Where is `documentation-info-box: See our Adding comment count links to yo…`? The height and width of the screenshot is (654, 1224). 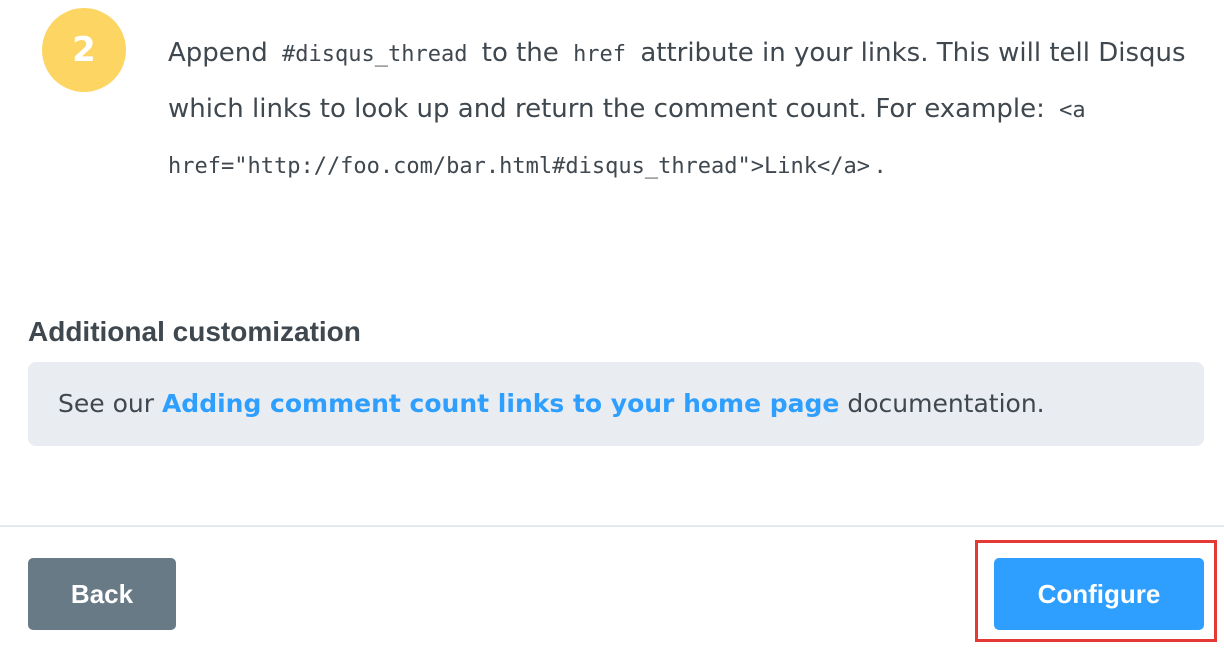 documentation-info-box: See our Adding comment count links to yo… is located at coordinates (616, 404).